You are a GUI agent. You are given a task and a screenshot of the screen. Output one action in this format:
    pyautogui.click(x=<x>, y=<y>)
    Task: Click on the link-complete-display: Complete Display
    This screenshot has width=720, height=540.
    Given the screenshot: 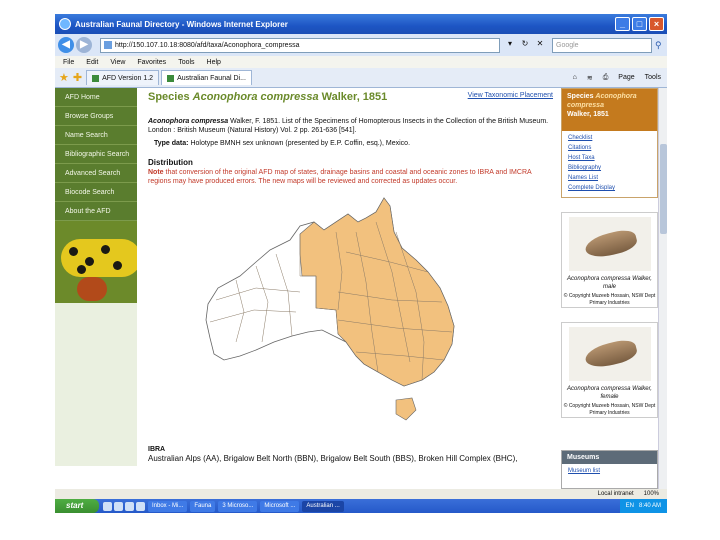 What is the action you would take?
    pyautogui.click(x=609, y=188)
    